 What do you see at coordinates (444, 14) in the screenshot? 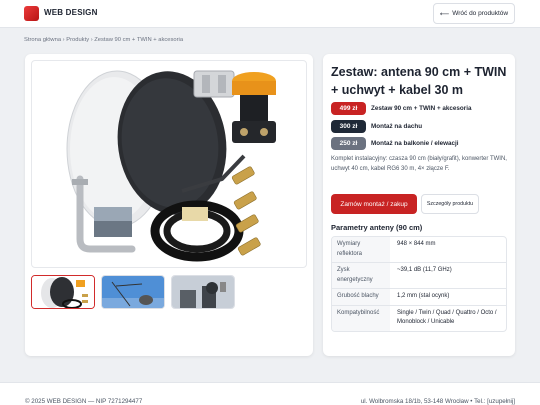
I see `arrow-left-icon: ⟵` at bounding box center [444, 14].